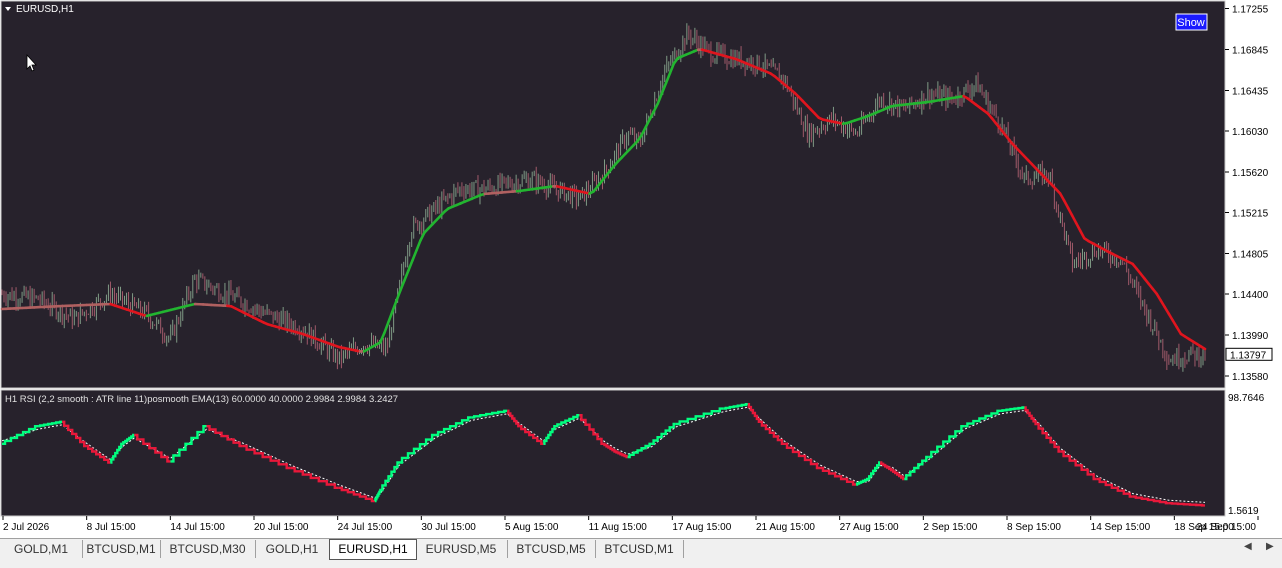 The height and width of the screenshot is (568, 1282). I want to click on status-bar, so click(641, 564).